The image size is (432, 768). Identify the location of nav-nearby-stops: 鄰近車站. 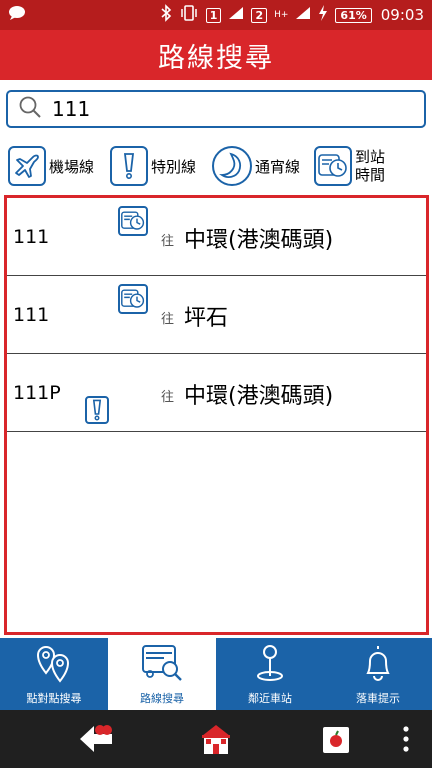
(270, 674).